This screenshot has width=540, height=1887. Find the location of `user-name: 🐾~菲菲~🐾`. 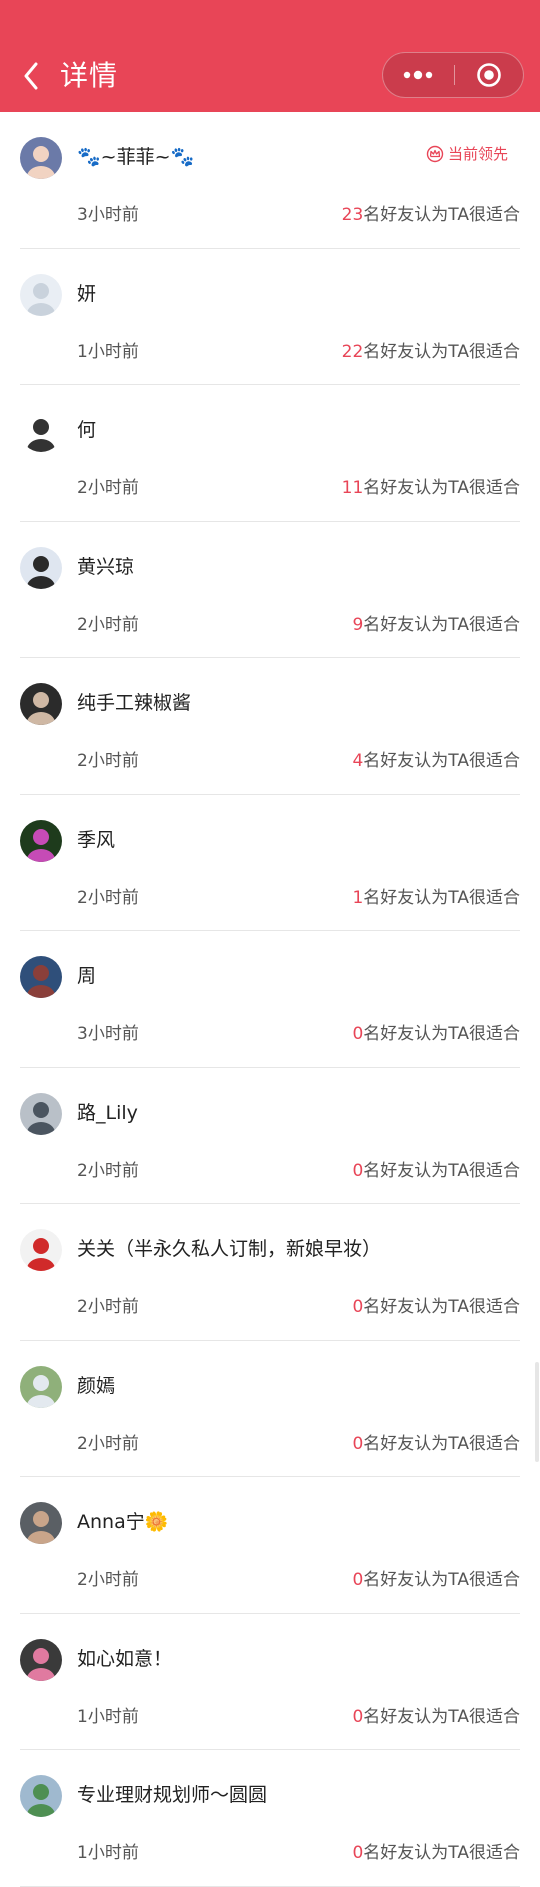

user-name: 🐾~菲菲~🐾 is located at coordinates (136, 157).